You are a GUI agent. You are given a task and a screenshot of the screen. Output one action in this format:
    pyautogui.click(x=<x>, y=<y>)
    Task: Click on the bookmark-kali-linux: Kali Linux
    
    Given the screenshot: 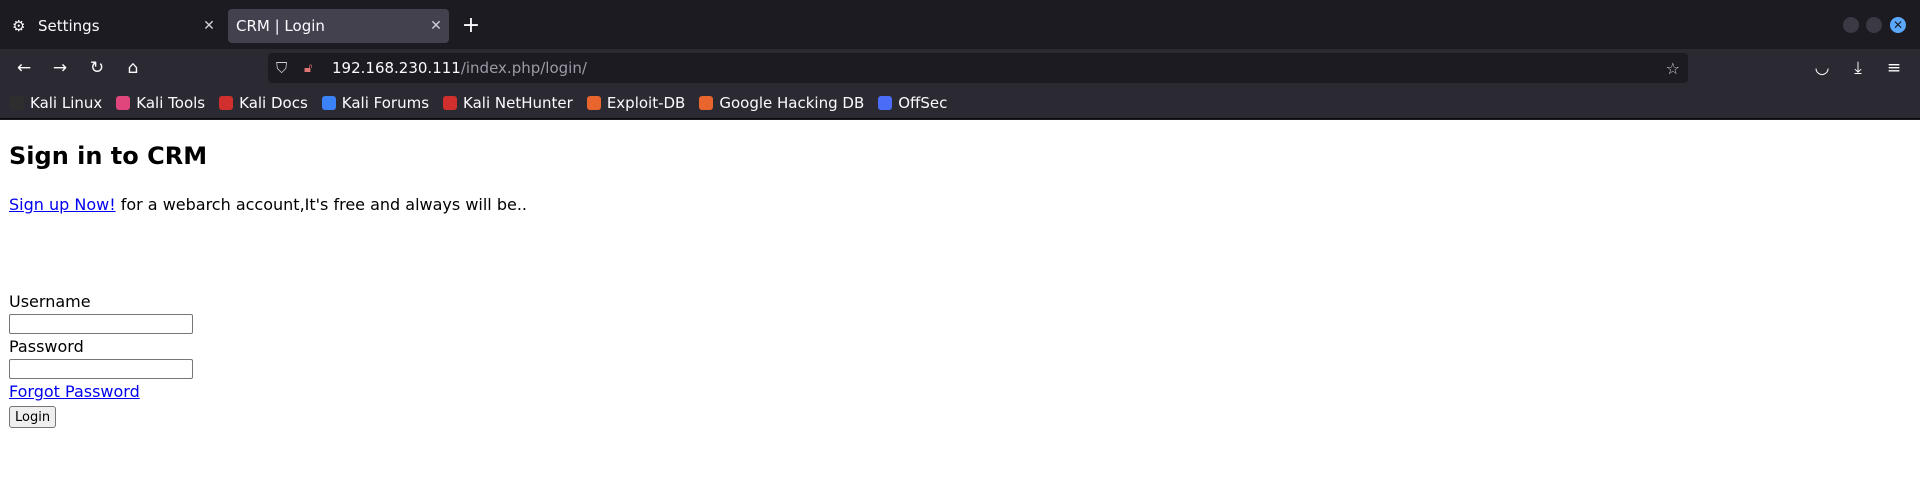 What is the action you would take?
    pyautogui.click(x=56, y=103)
    